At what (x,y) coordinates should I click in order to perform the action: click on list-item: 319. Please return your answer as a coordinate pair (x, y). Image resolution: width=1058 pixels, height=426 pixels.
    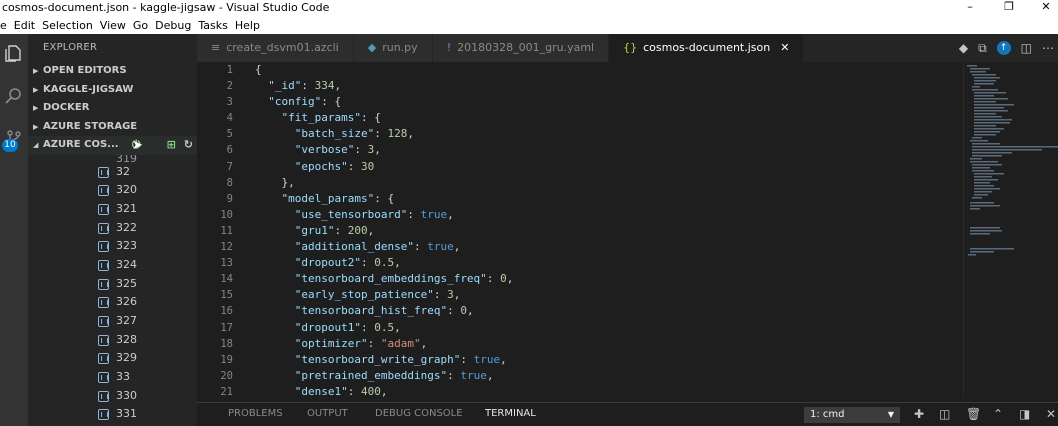
    Looking at the image, I should click on (112, 159).